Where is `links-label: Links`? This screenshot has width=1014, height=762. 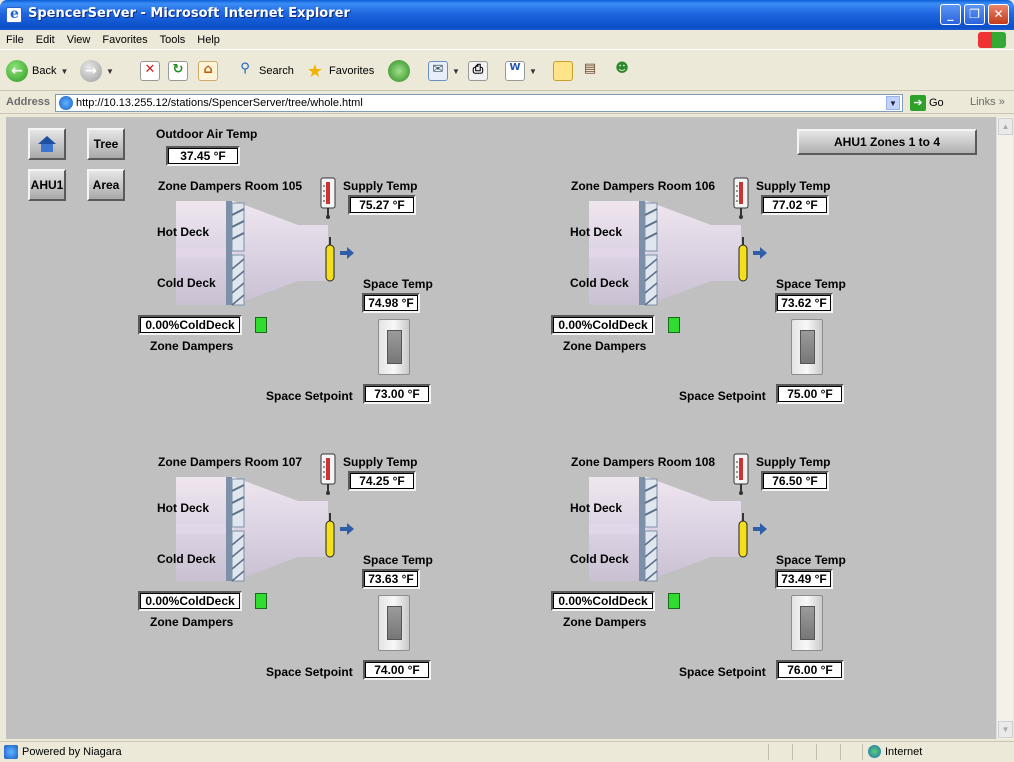
links-label: Links is located at coordinates (983, 102).